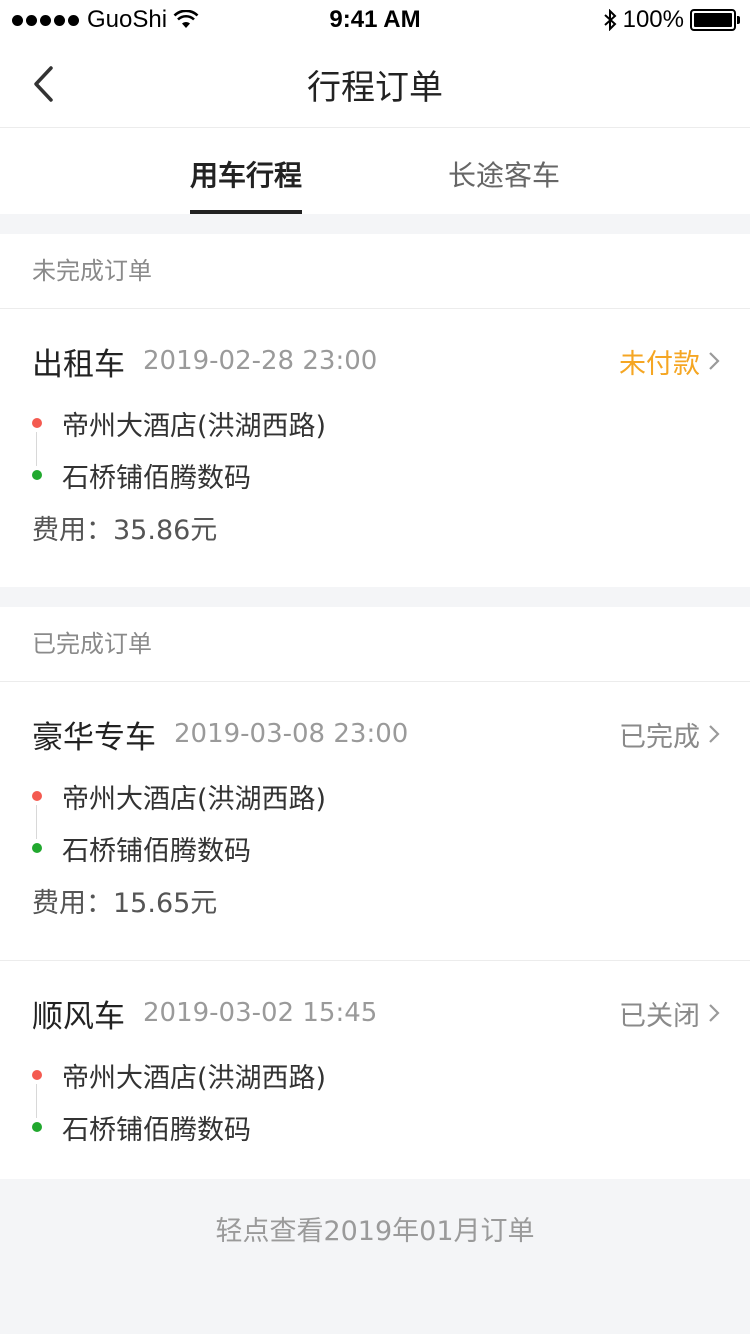 The image size is (750, 1334). Describe the element at coordinates (375, 88) in the screenshot. I see `page-title: 行程订单` at that location.